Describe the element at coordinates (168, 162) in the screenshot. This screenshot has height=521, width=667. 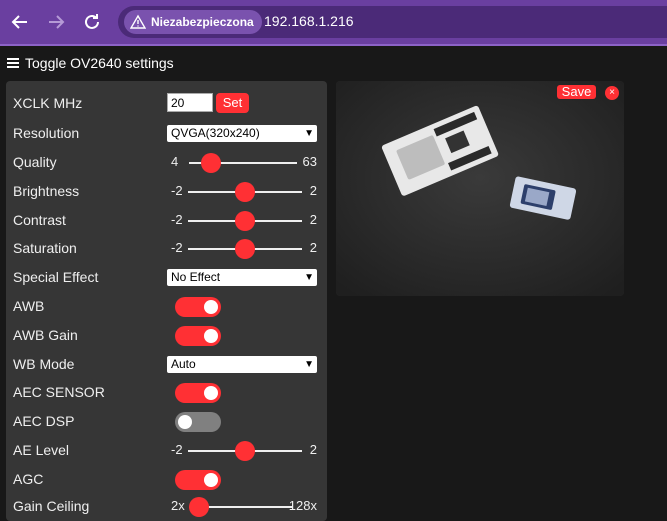
I see `quality-row: Quality 4 63` at that location.